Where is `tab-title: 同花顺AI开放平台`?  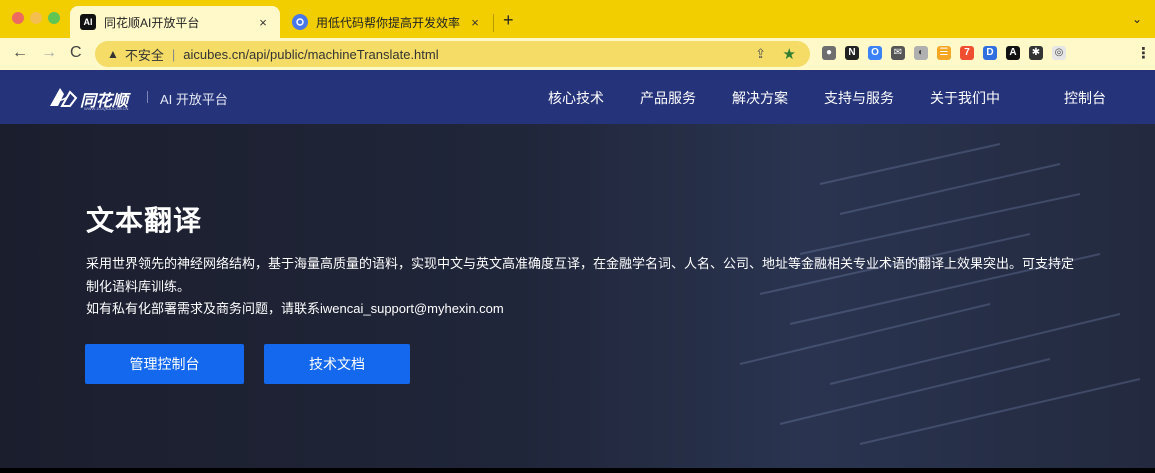
tab-title: 同花顺AI开放平台 is located at coordinates (152, 22).